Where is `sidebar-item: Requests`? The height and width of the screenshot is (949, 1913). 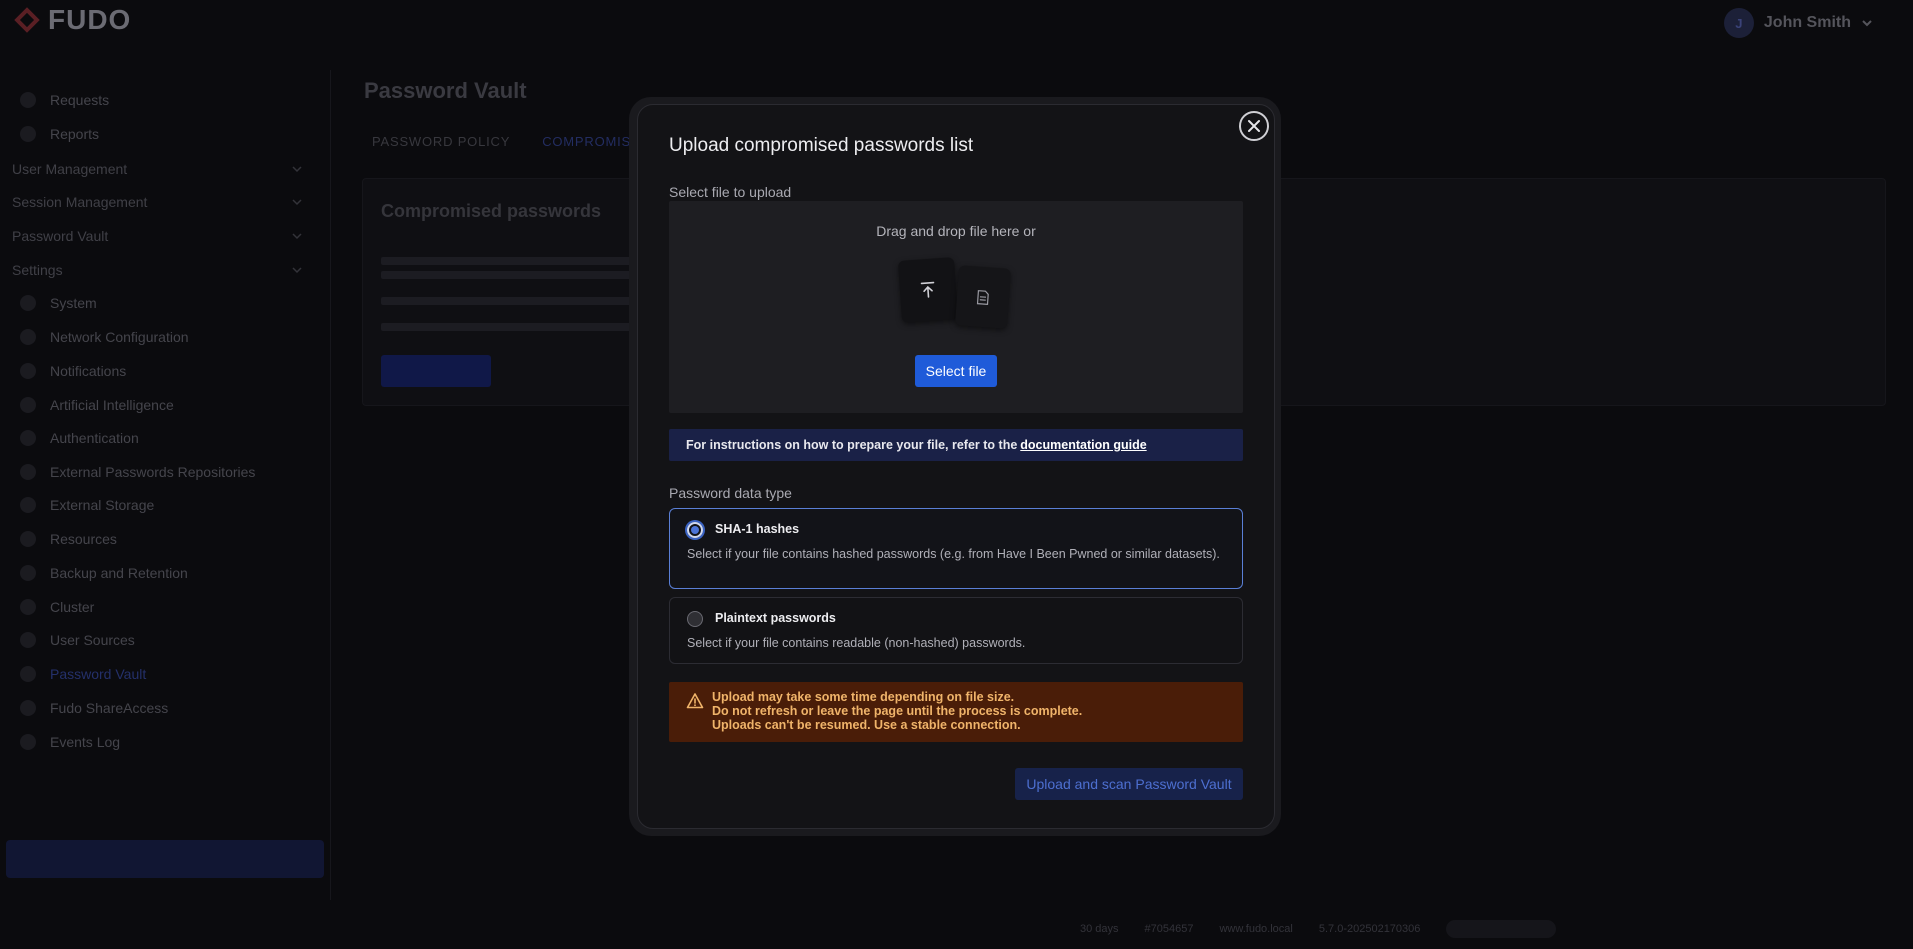 sidebar-item: Requests is located at coordinates (64, 100).